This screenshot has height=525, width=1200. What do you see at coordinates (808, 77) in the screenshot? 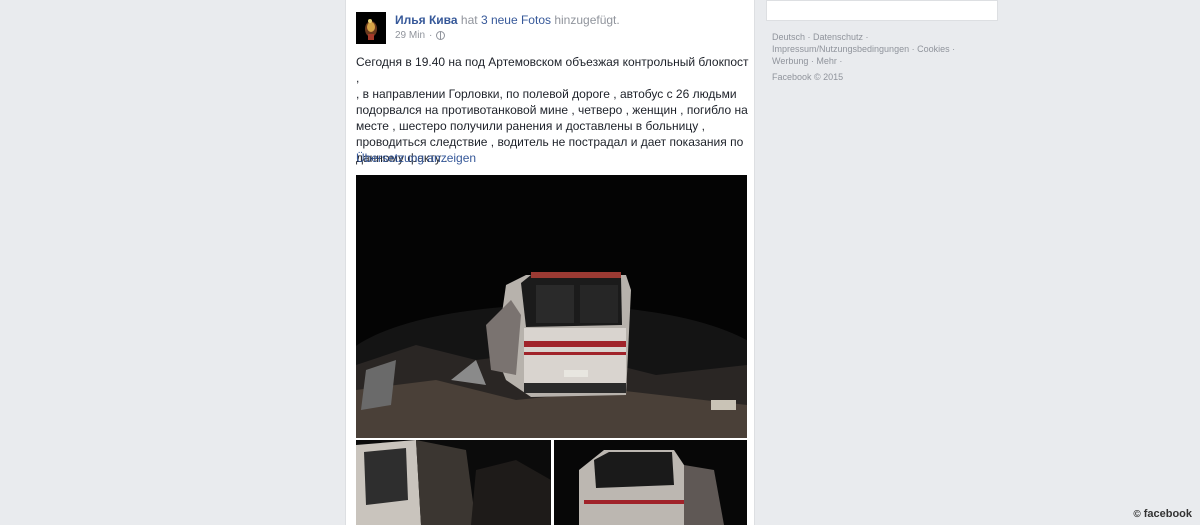
I see `footer-copyright: Facebook © 2015` at bounding box center [808, 77].